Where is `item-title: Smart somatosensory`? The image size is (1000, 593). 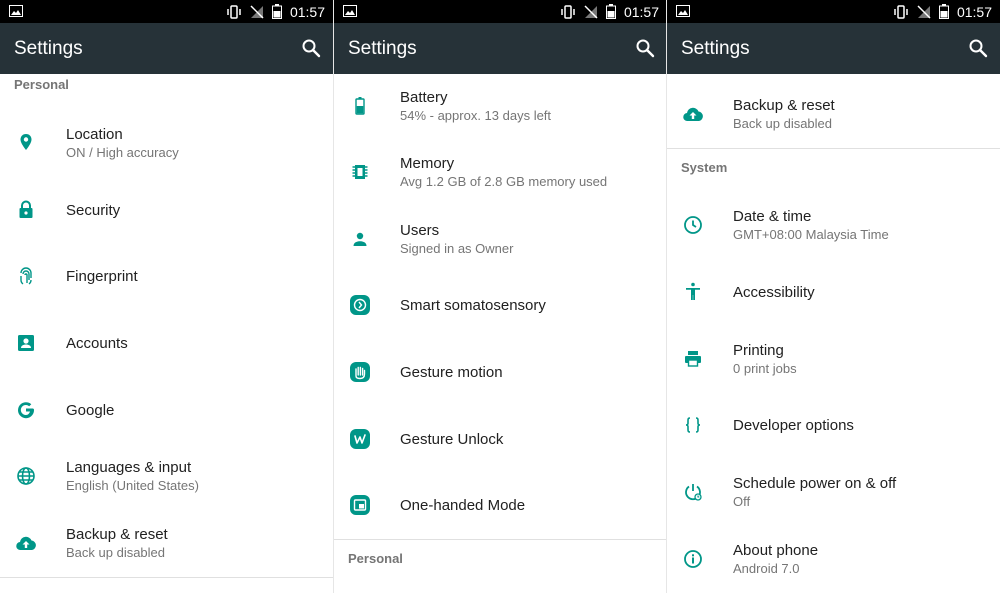 item-title: Smart somatosensory is located at coordinates (473, 305).